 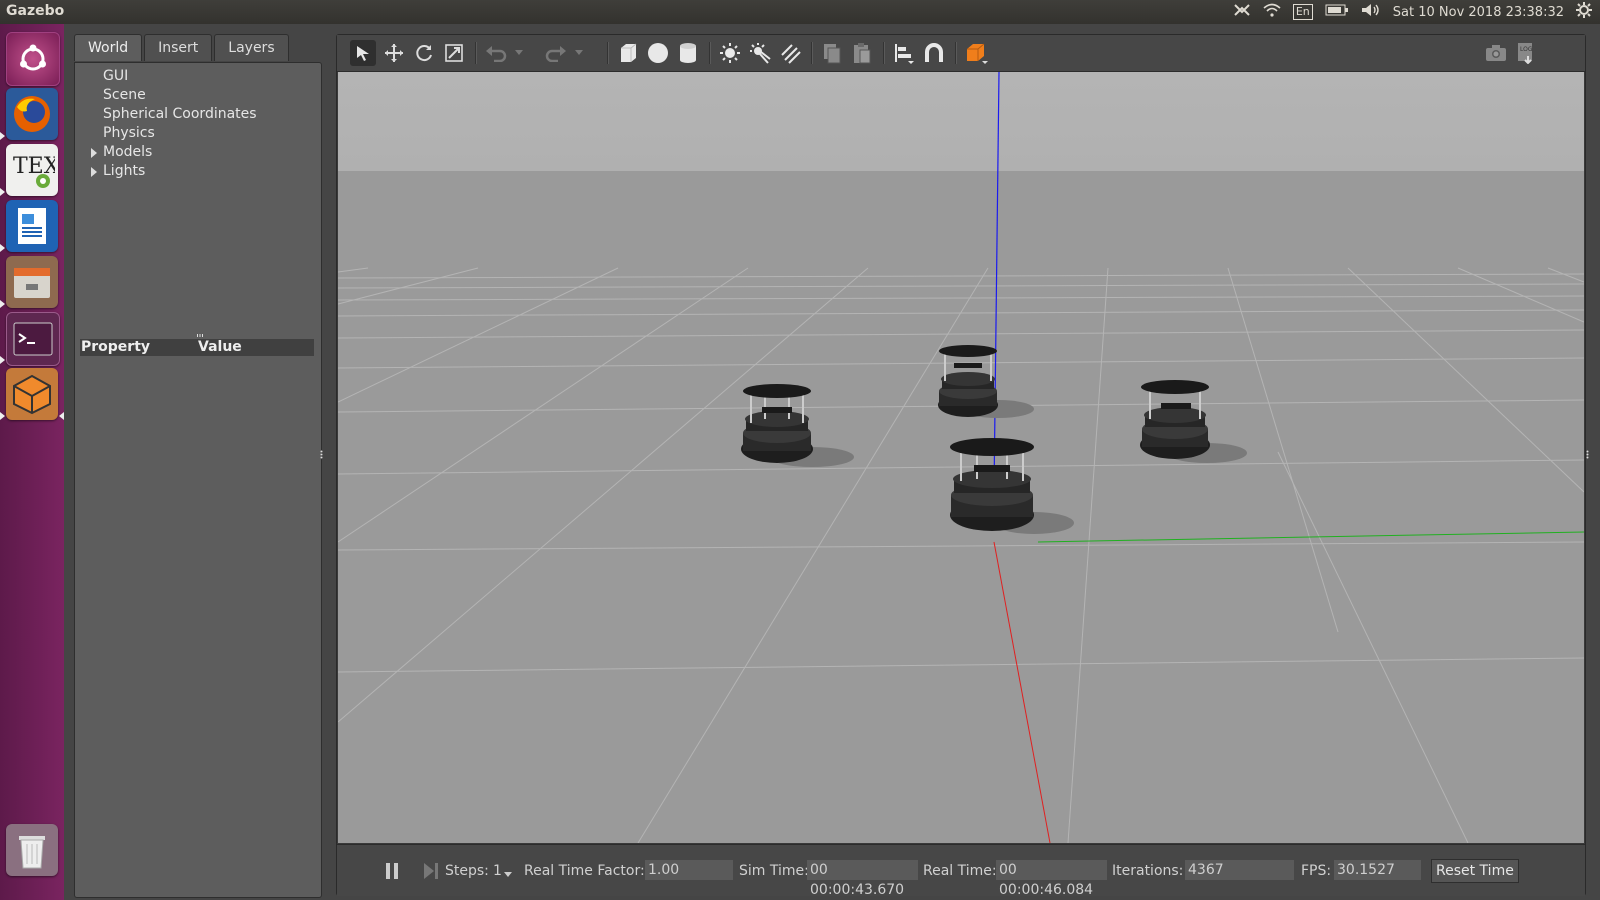 What do you see at coordinates (1496, 53) in the screenshot?
I see `screenshot-icon` at bounding box center [1496, 53].